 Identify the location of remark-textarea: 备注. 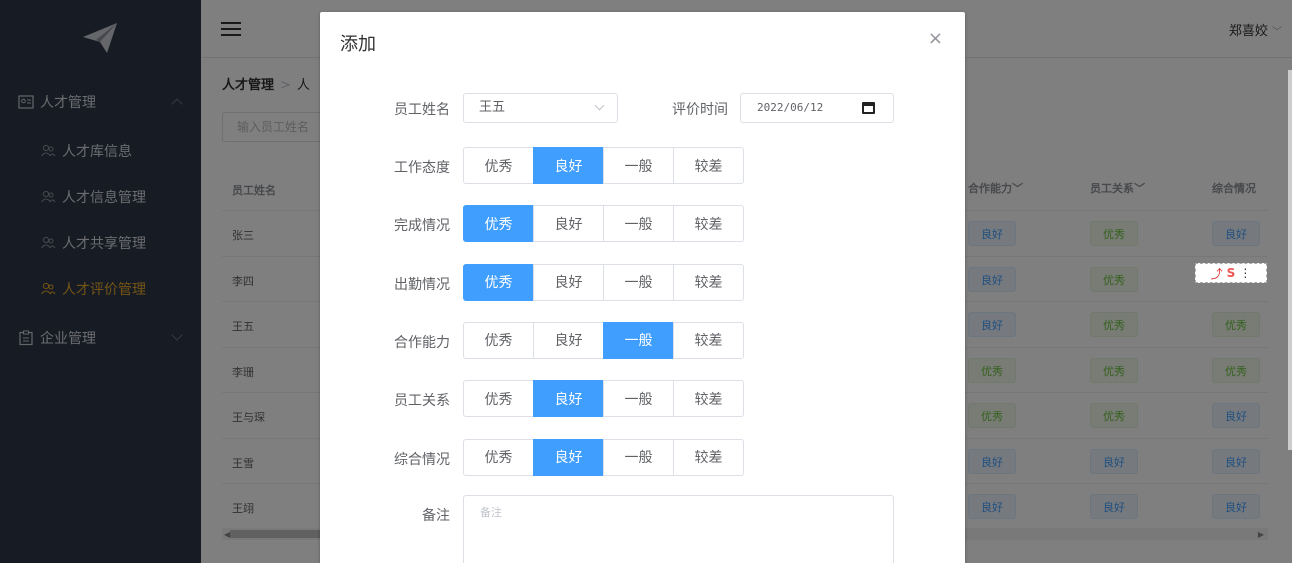
(678, 529).